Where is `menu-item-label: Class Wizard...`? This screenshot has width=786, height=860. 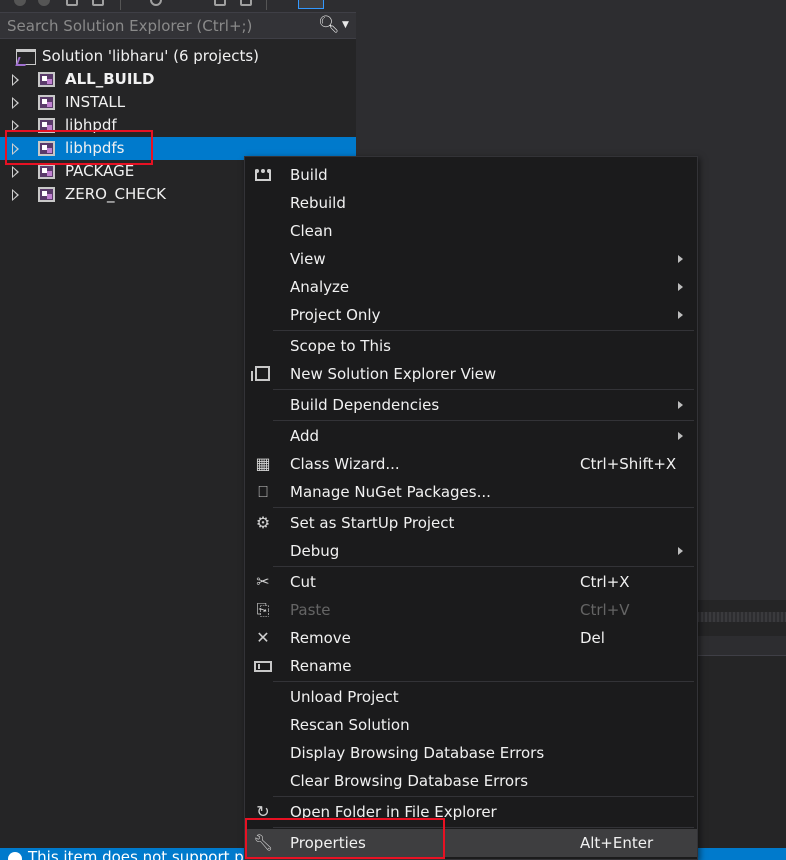
menu-item-label: Class Wizard... is located at coordinates (345, 464).